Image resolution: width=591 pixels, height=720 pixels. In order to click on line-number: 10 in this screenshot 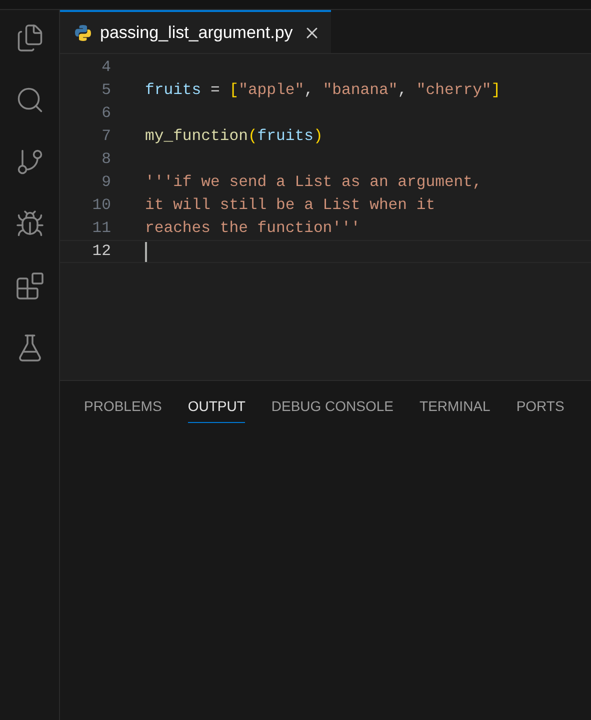, I will do `click(101, 205)`.